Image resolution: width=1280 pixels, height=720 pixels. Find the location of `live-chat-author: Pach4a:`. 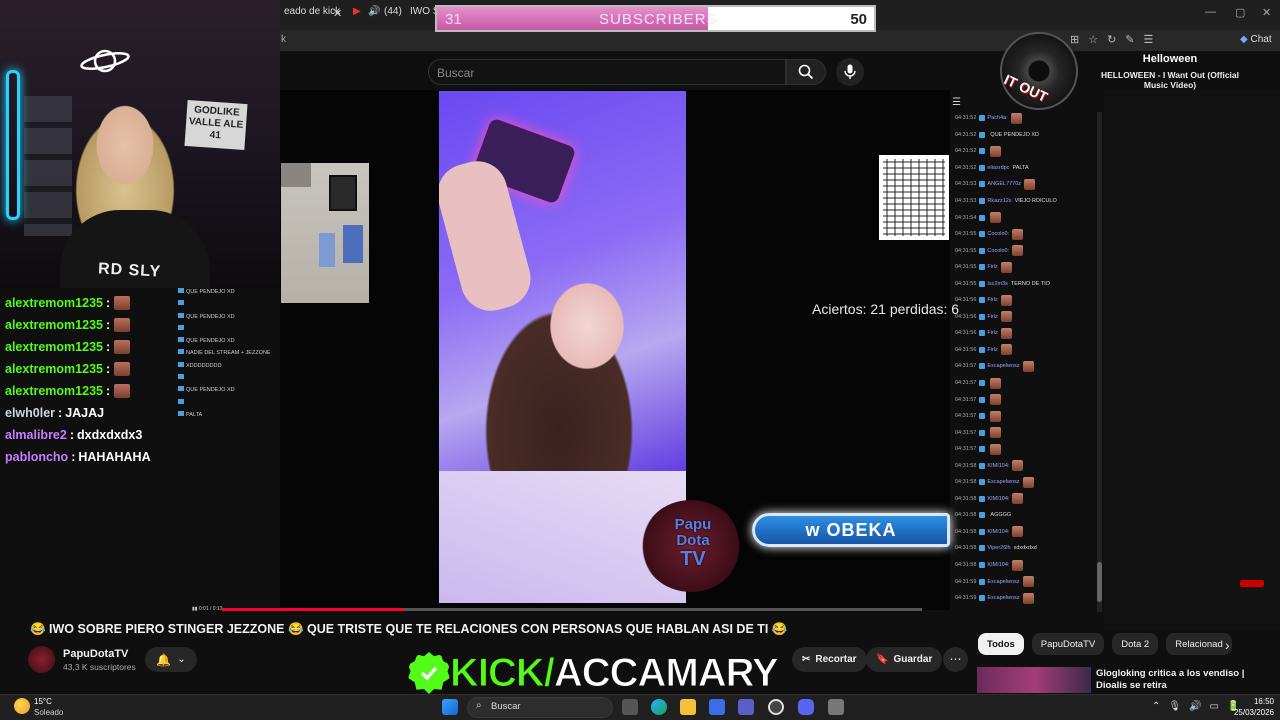

live-chat-author: Pach4a: is located at coordinates (997, 118).